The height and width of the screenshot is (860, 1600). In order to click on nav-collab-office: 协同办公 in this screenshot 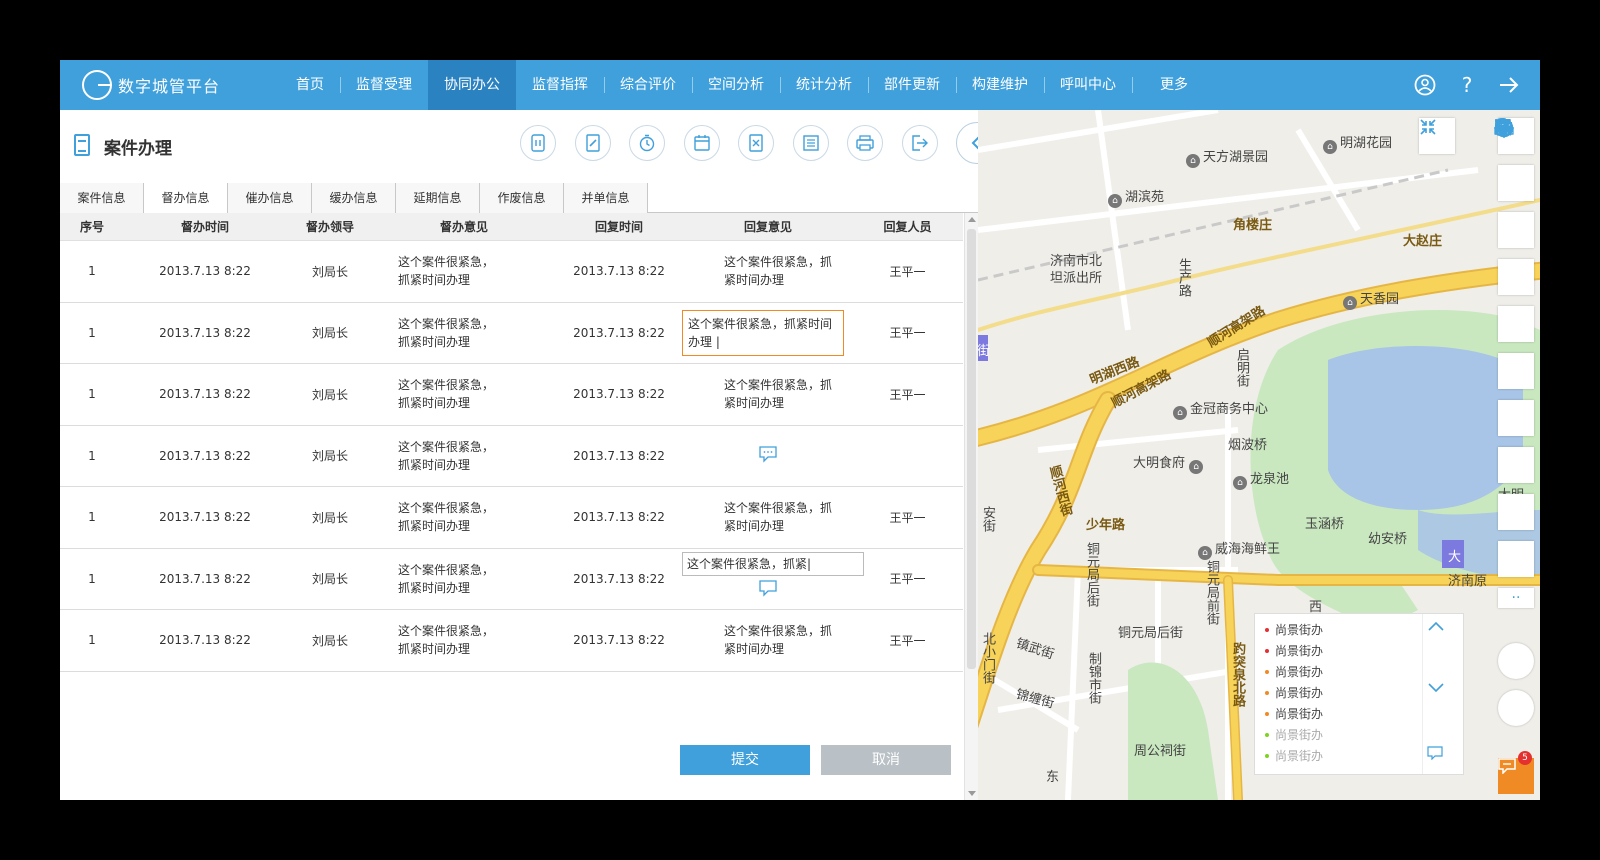, I will do `click(472, 85)`.